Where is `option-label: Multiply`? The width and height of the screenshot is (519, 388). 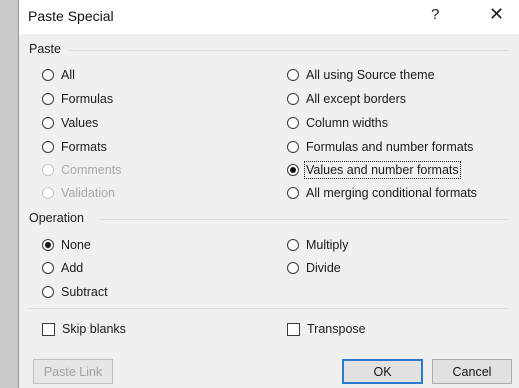
option-label: Multiply is located at coordinates (327, 245).